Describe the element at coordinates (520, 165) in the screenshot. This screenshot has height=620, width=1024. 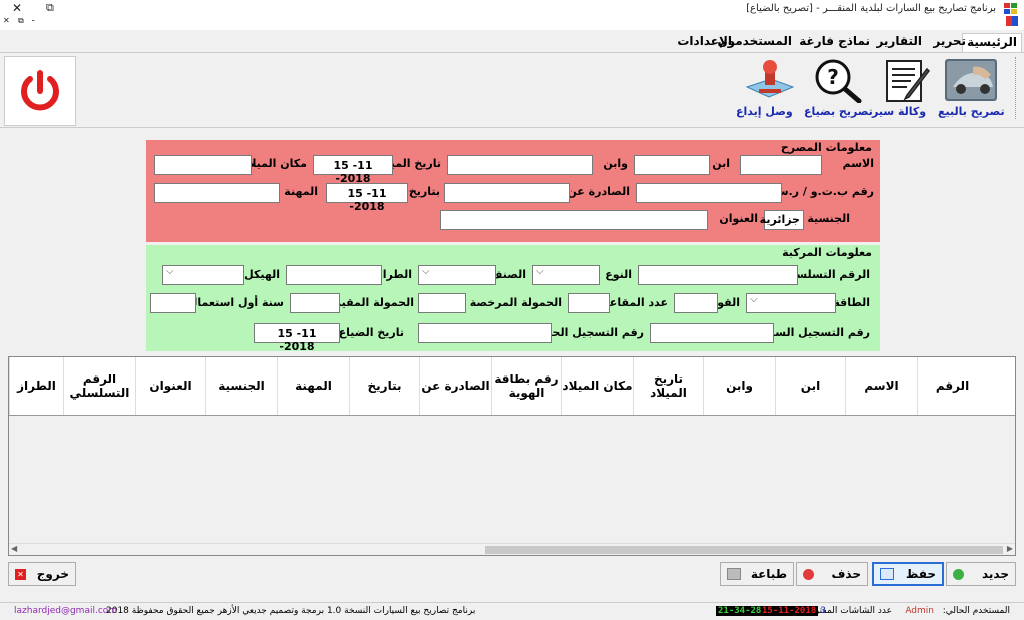
I see `and-of-field` at that location.